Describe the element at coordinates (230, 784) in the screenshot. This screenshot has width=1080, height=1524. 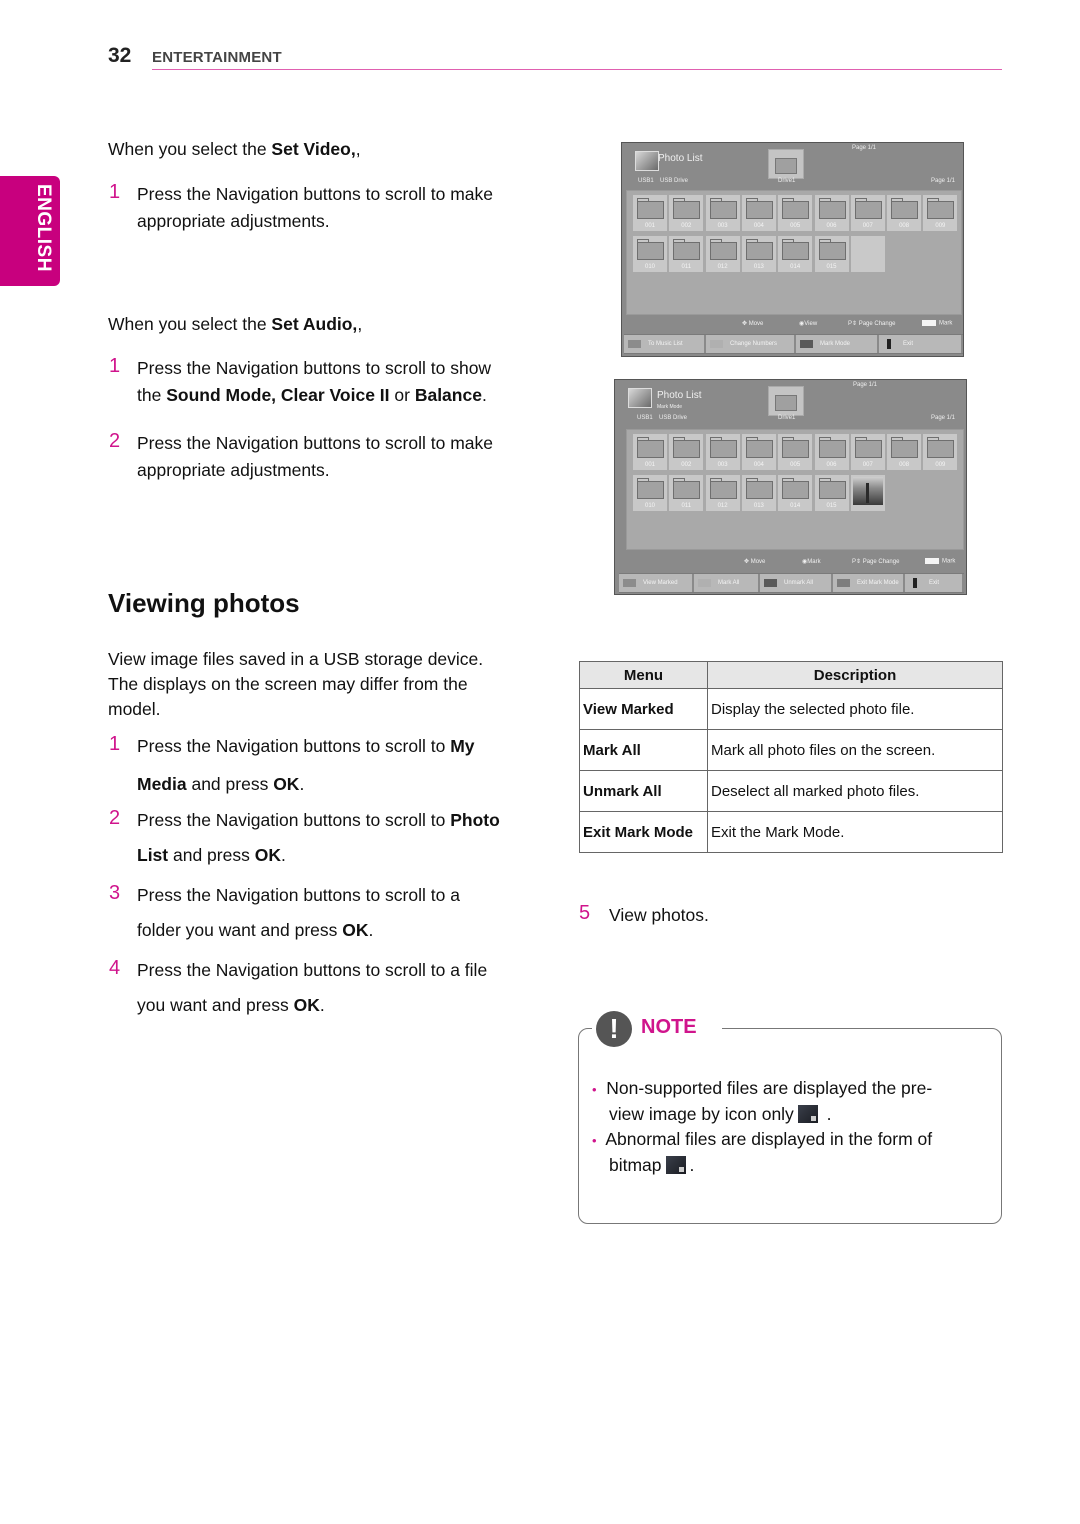
I see `text: and press` at that location.